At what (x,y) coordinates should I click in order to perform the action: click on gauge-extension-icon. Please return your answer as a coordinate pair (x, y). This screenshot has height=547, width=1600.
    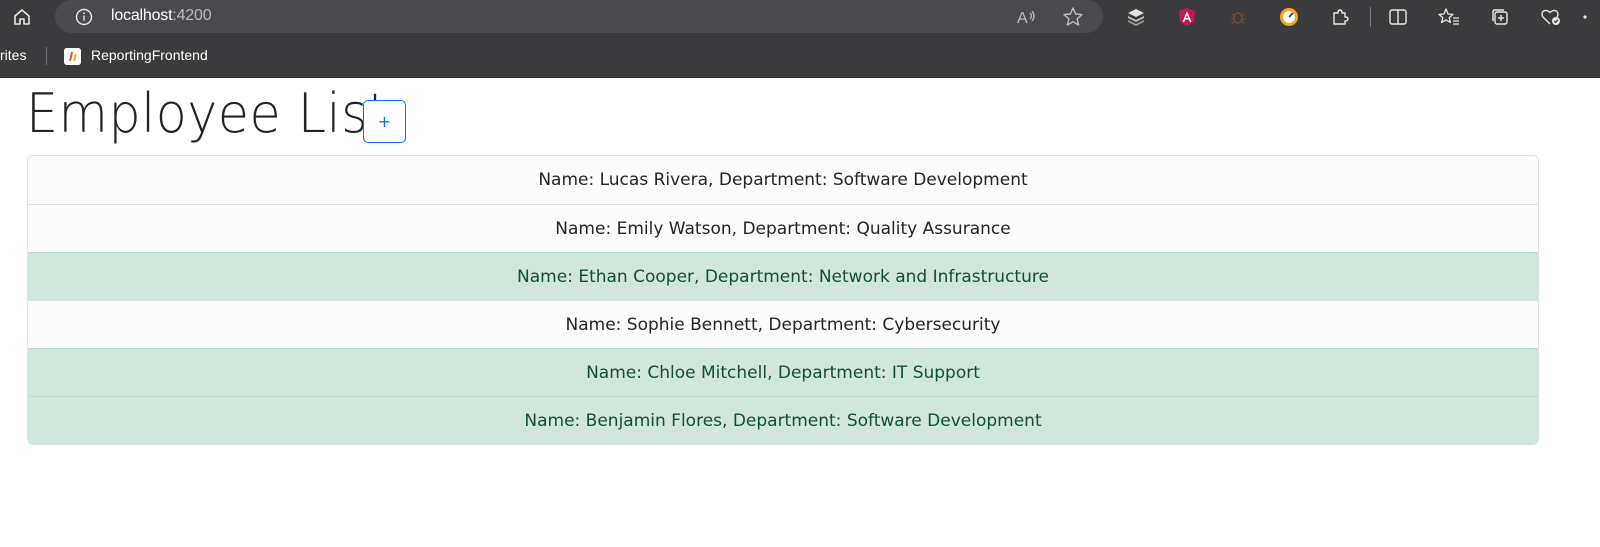
    Looking at the image, I should click on (1289, 17).